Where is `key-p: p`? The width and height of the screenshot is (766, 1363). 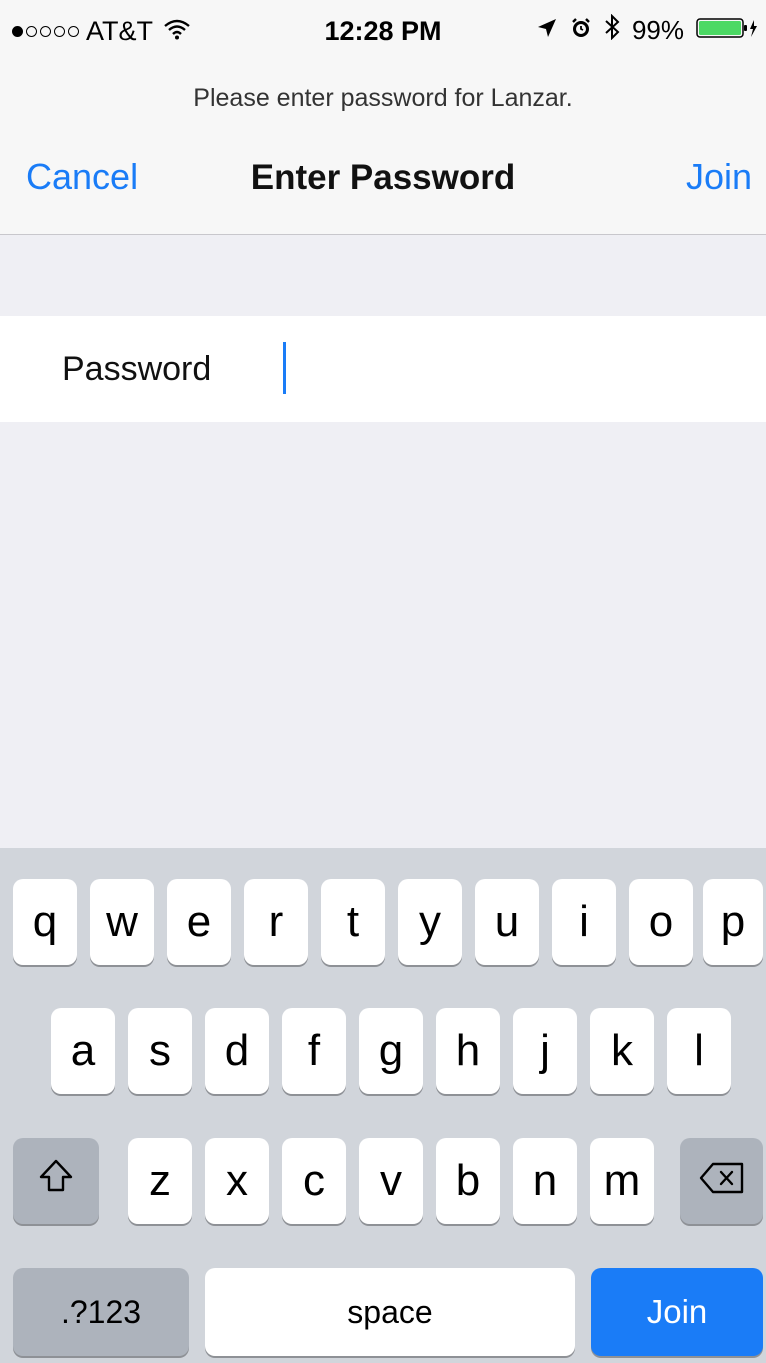 key-p: p is located at coordinates (733, 922).